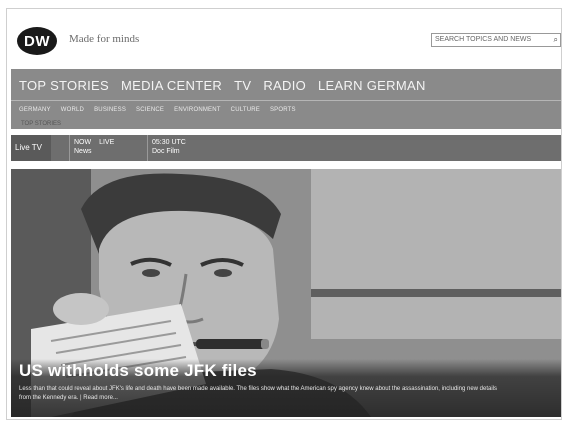  What do you see at coordinates (31, 148) in the screenshot?
I see `live-tv-button: Live TV` at bounding box center [31, 148].